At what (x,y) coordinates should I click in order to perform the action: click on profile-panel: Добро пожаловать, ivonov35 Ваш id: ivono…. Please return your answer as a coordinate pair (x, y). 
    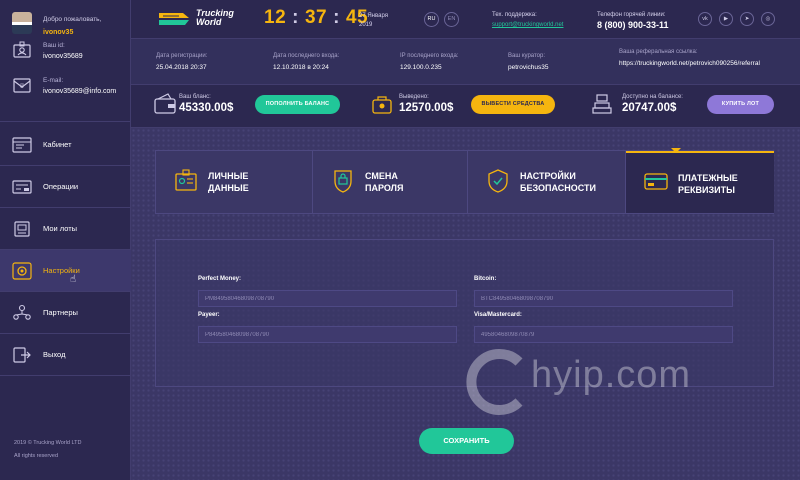
    Looking at the image, I should click on (65, 61).